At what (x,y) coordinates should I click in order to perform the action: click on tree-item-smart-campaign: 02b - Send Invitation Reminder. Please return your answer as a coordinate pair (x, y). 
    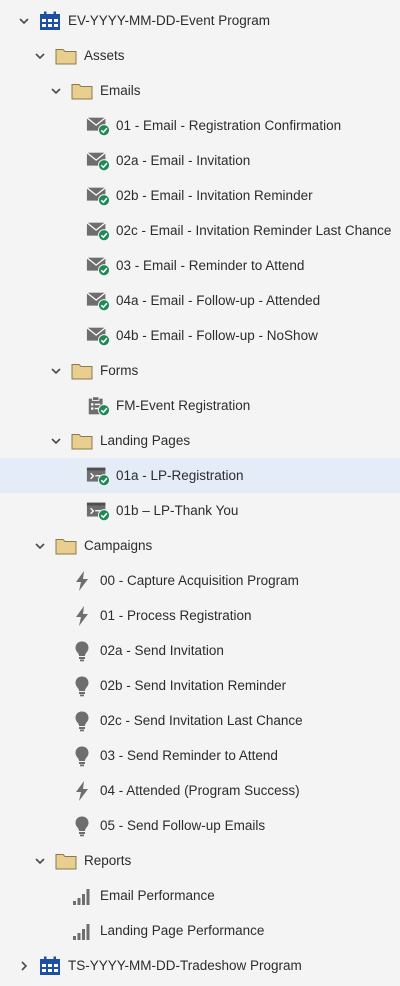
    Looking at the image, I should click on (200, 685).